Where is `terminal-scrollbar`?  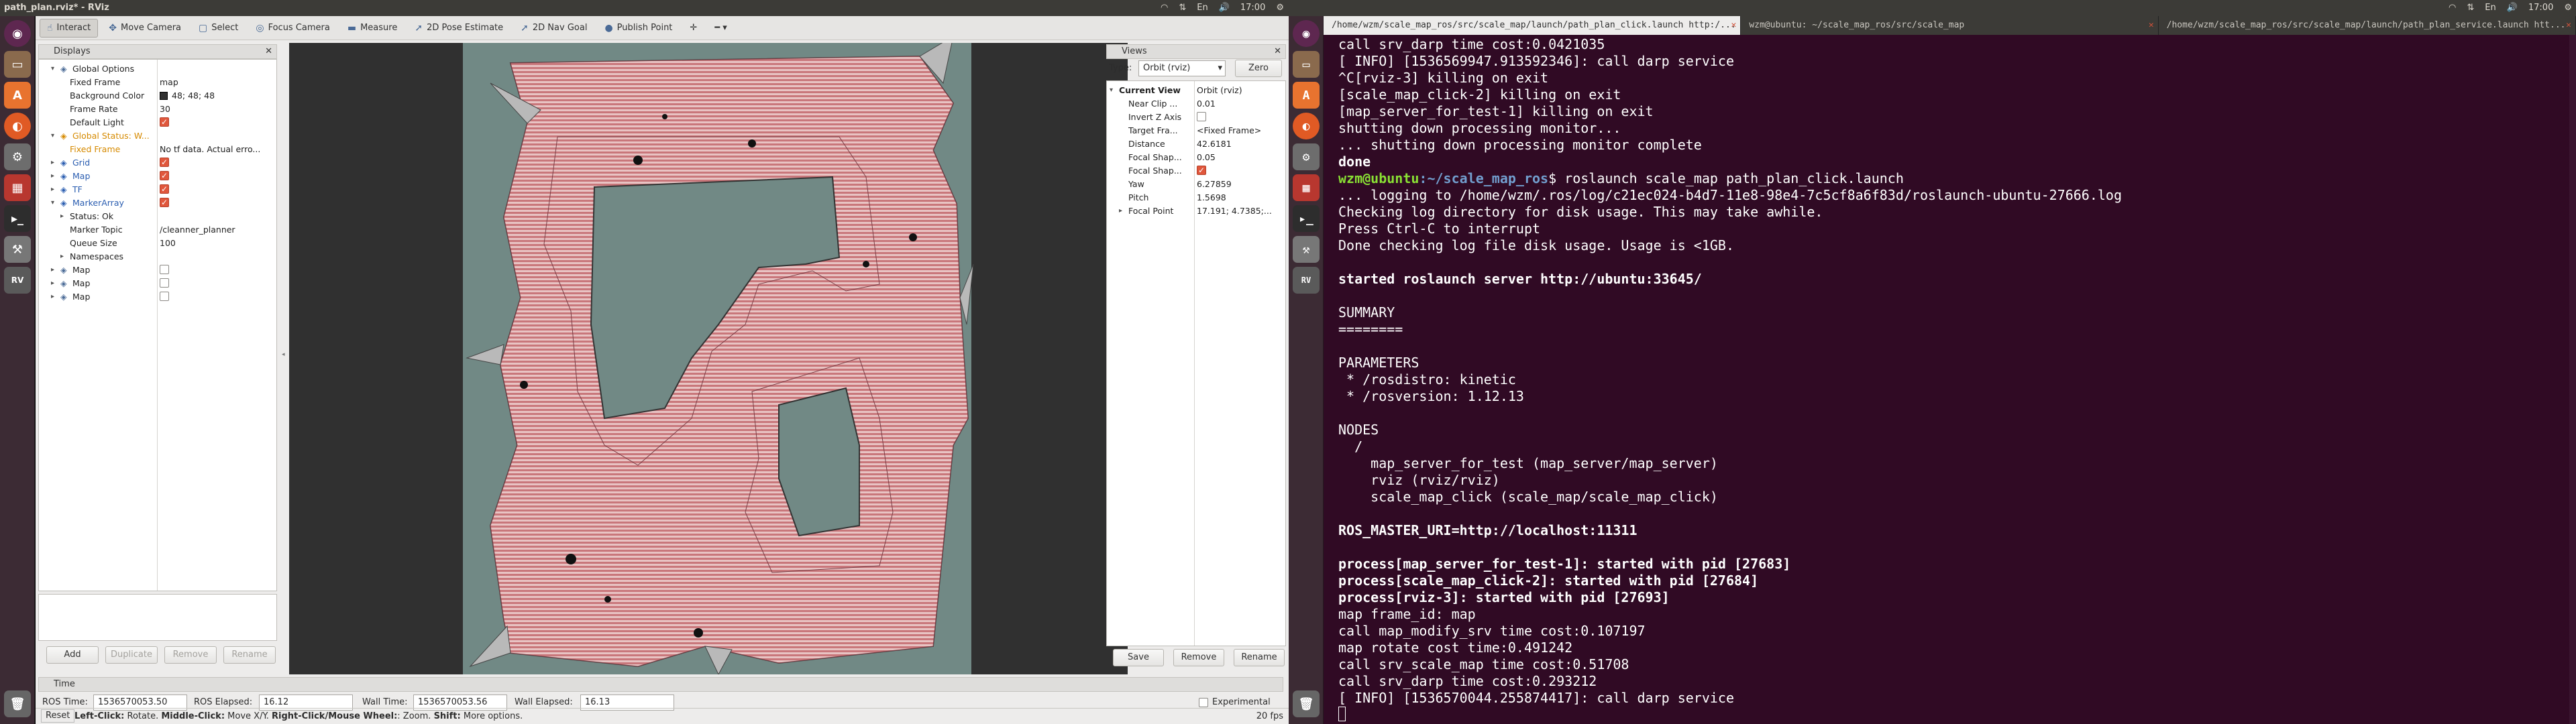
terminal-scrollbar is located at coordinates (2572, 380).